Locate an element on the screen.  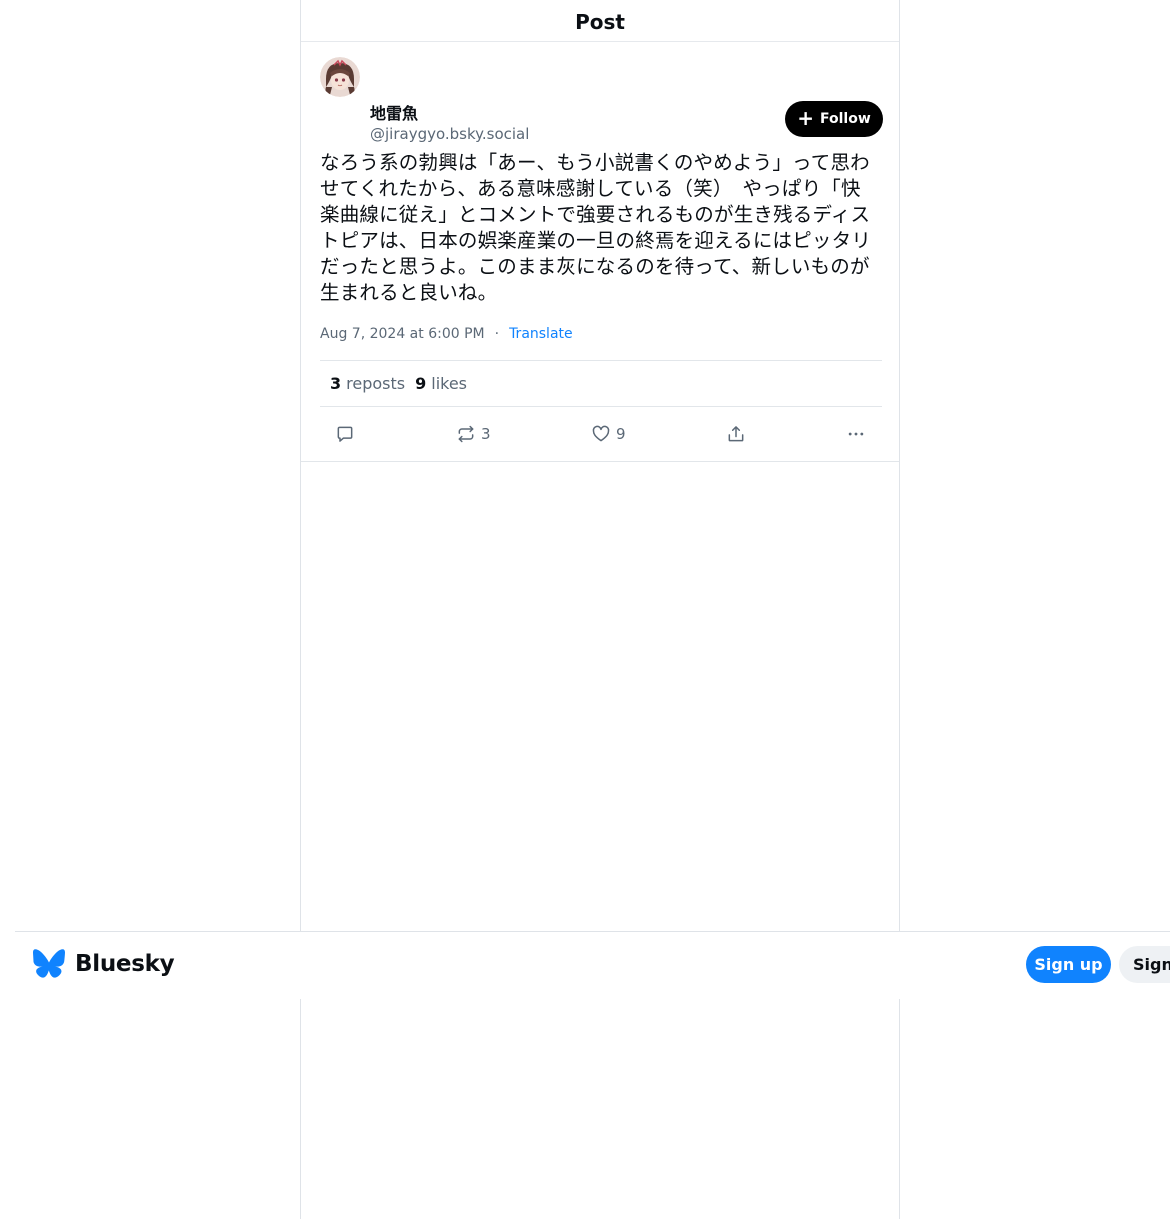
reply-icon is located at coordinates (345, 434).